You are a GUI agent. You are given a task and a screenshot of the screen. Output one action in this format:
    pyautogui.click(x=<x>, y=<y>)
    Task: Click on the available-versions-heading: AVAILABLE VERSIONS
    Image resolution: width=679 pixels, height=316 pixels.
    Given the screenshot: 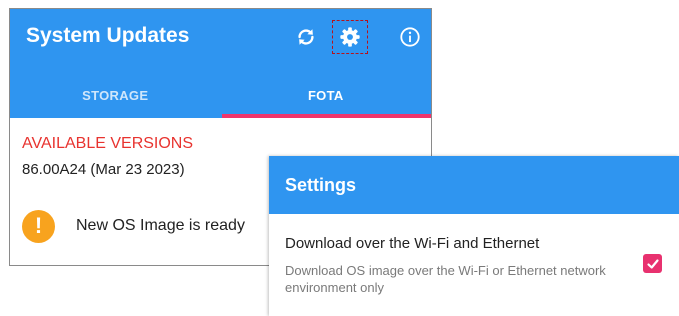 What is the action you would take?
    pyautogui.click(x=108, y=143)
    